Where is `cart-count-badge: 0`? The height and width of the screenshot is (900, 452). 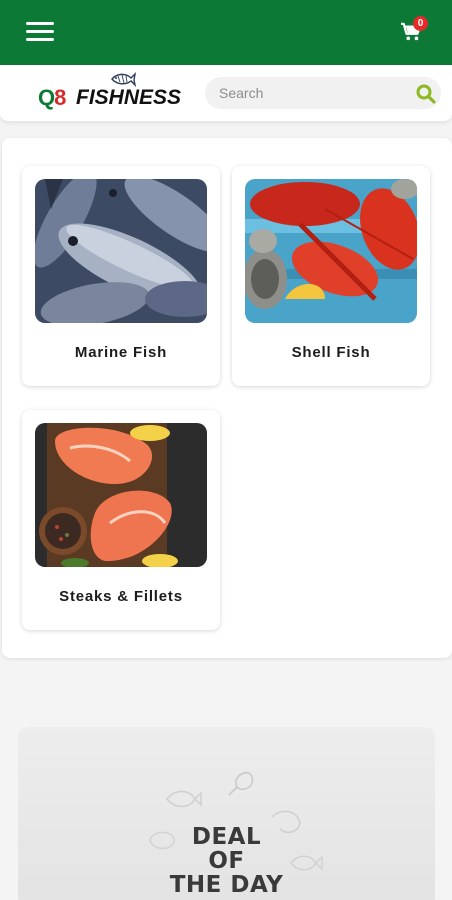
cart-count-badge: 0 is located at coordinates (420, 23).